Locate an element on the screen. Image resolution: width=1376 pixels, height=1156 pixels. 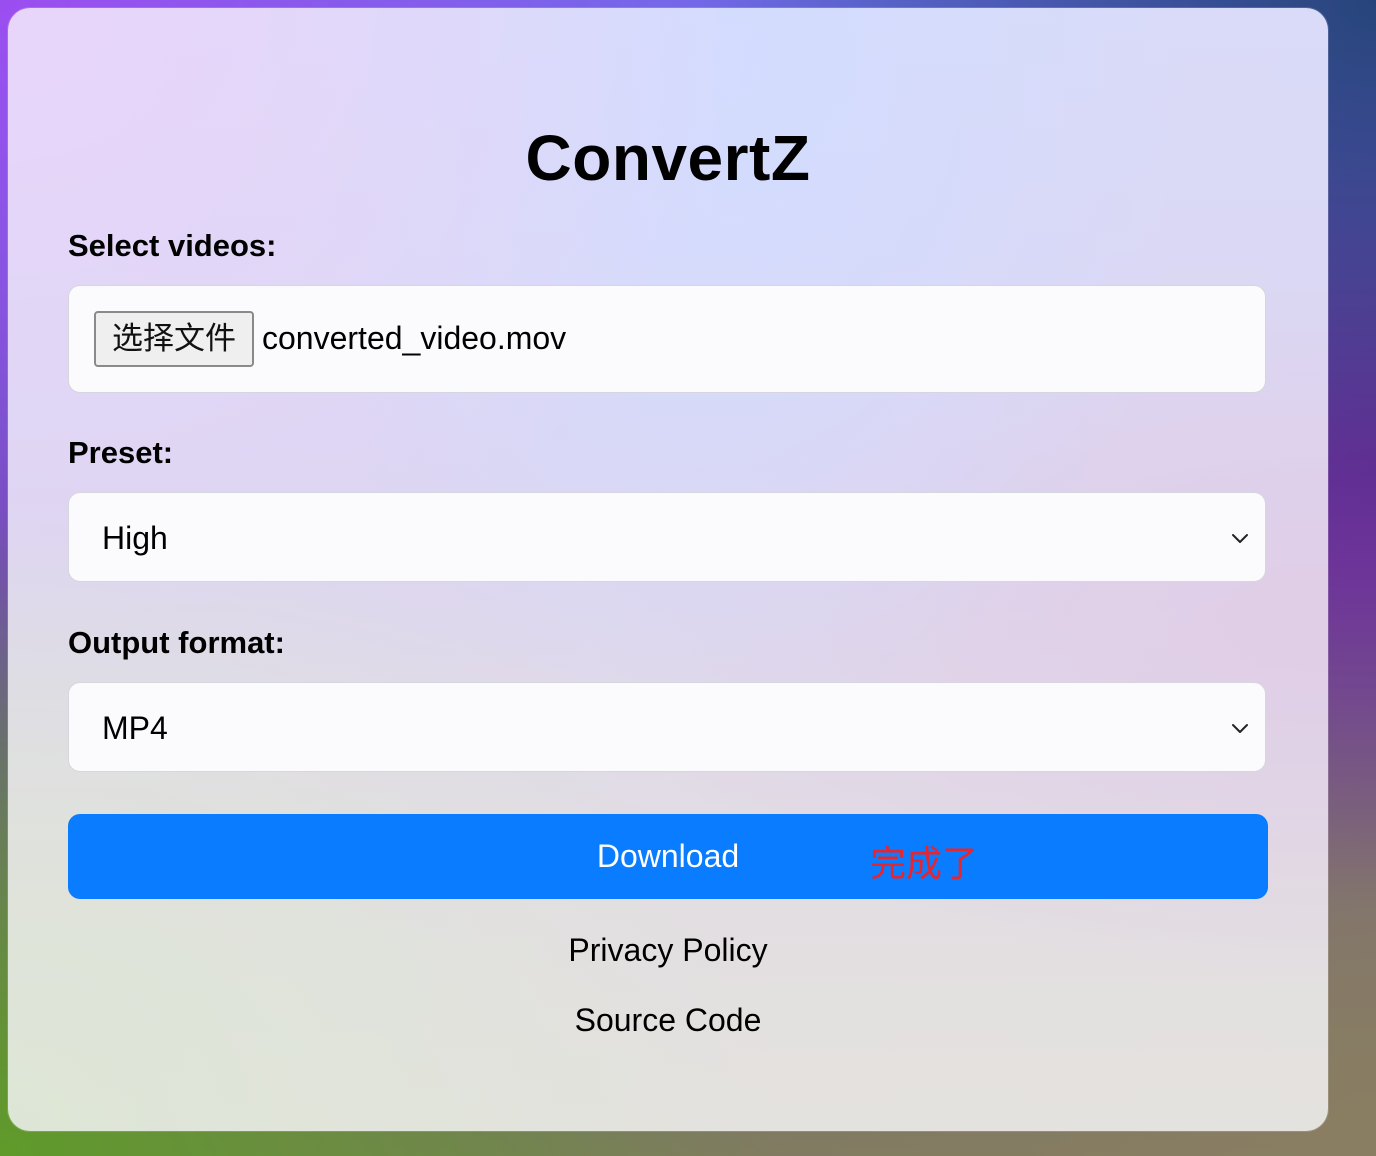
output-format-label: Output format: is located at coordinates (176, 642).